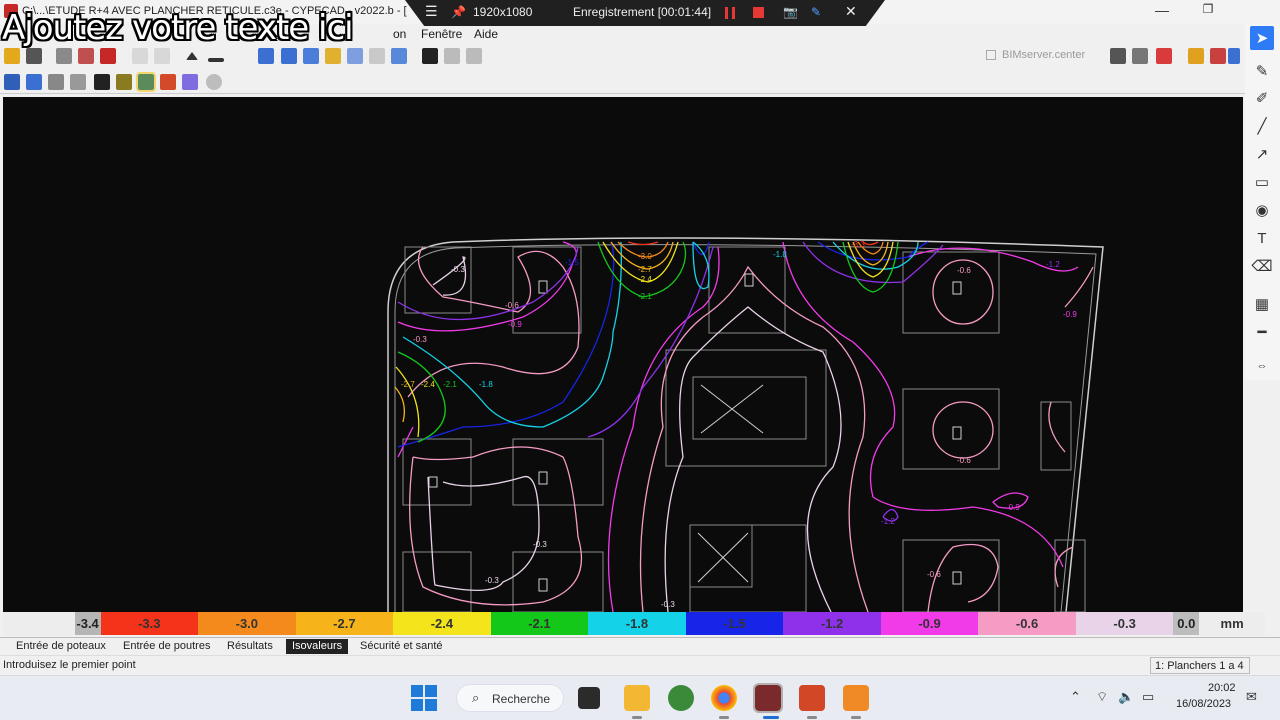 Image resolution: width=1280 pixels, height=720 pixels. Describe the element at coordinates (1222, 688) in the screenshot. I see `clock-time: 20:02` at that location.